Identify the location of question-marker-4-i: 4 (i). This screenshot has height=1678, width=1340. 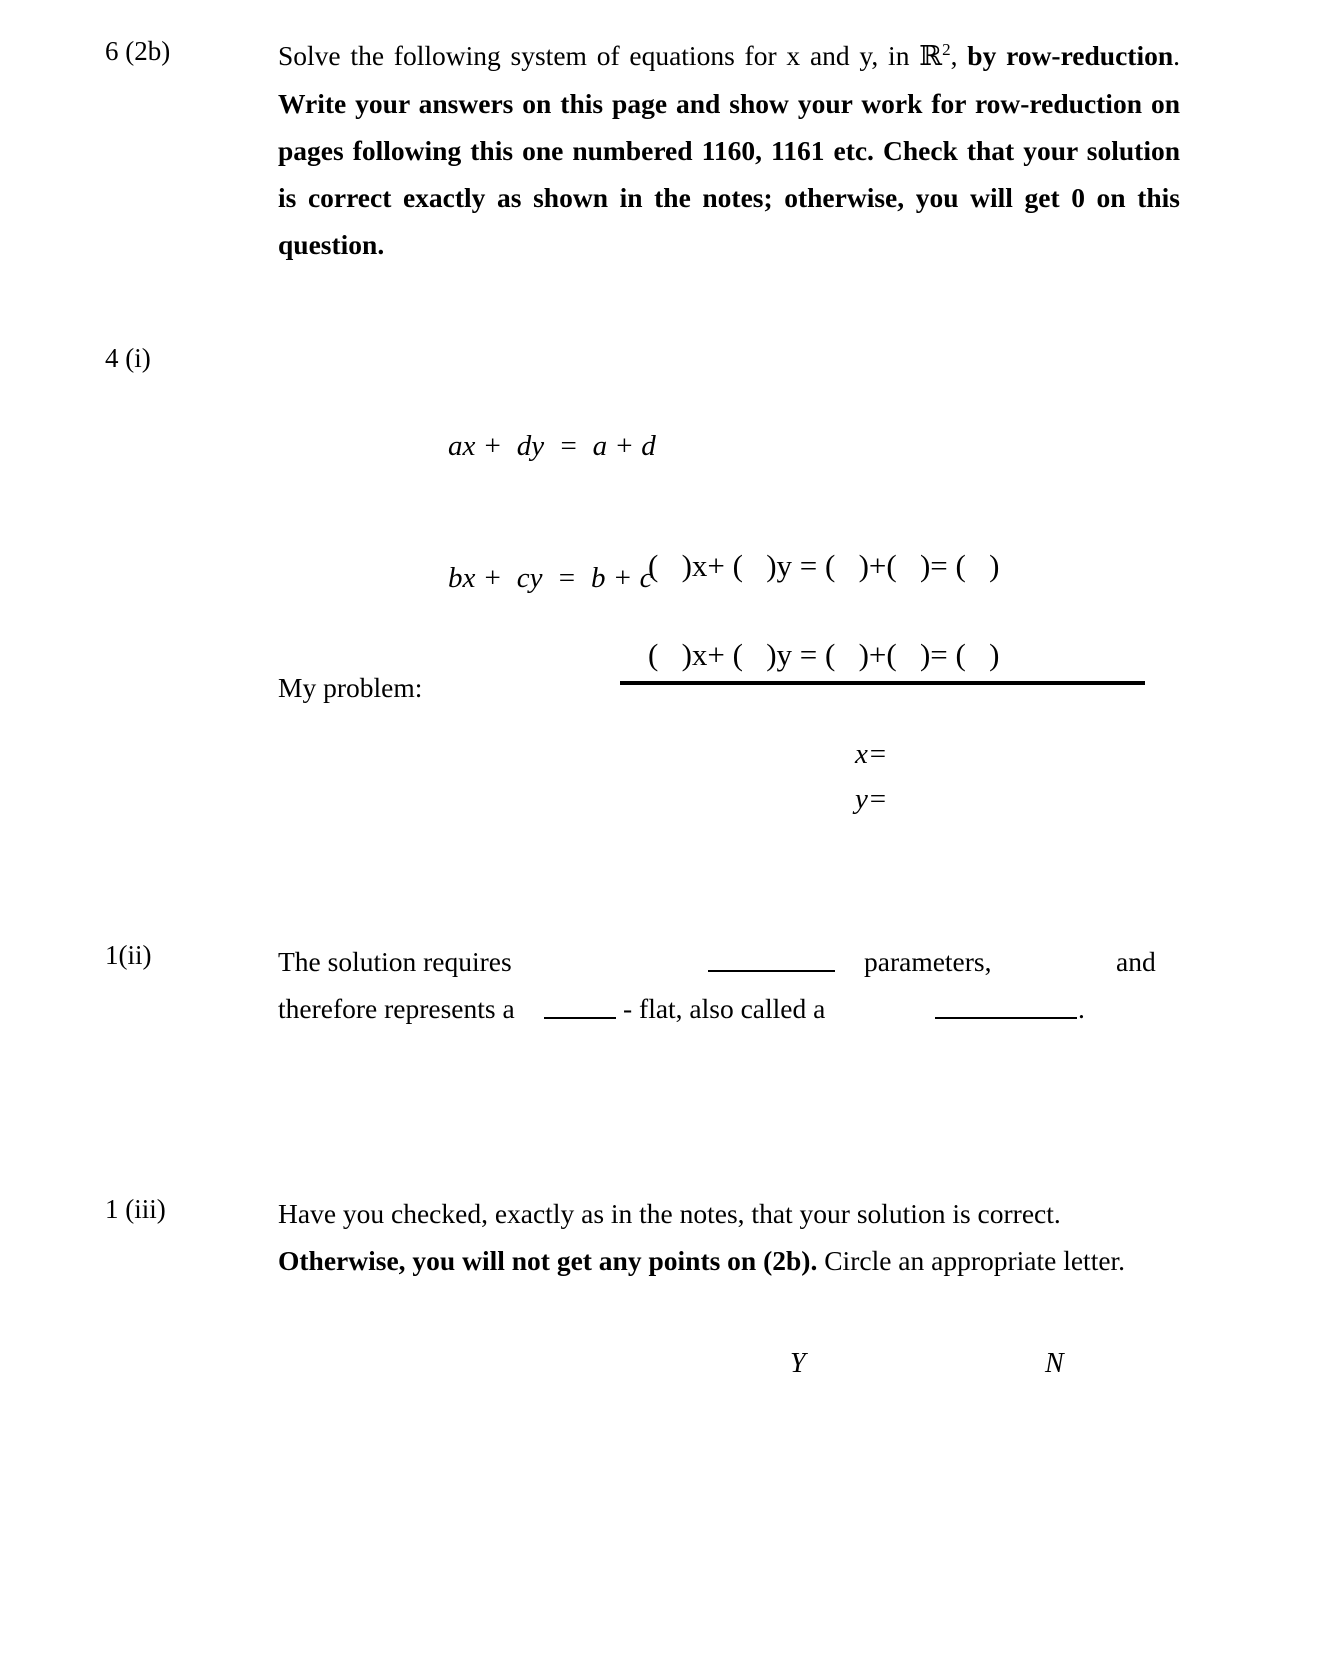
(128, 358).